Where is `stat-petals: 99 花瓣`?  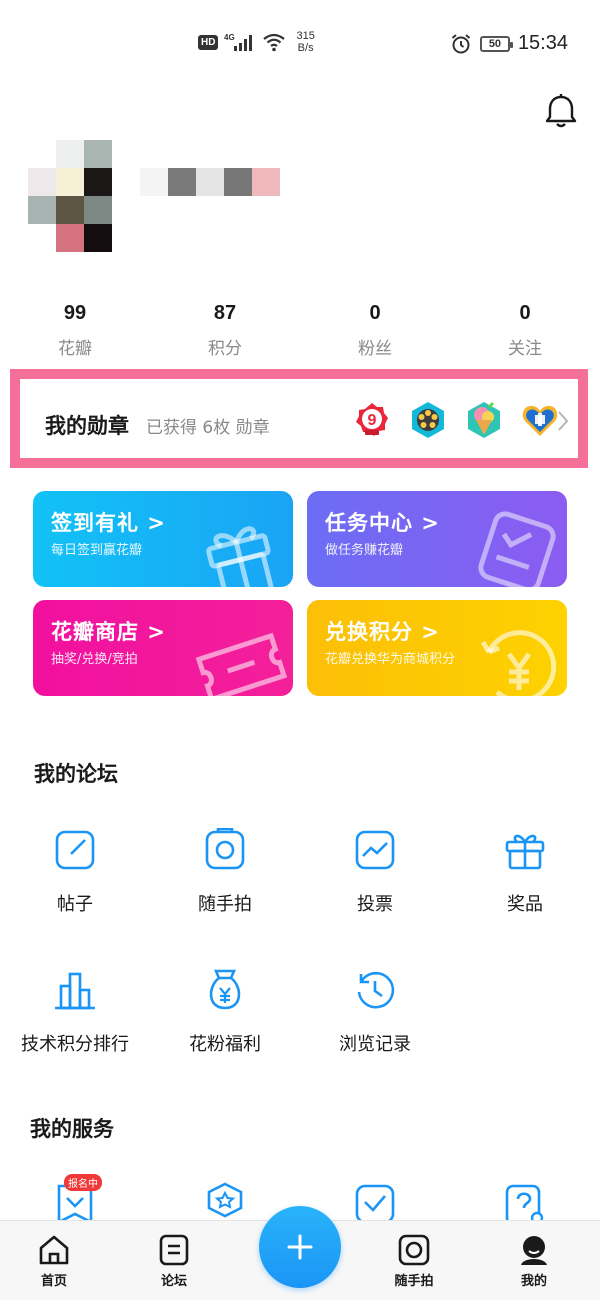
stat-petals: 99 花瓣 is located at coordinates (75, 333).